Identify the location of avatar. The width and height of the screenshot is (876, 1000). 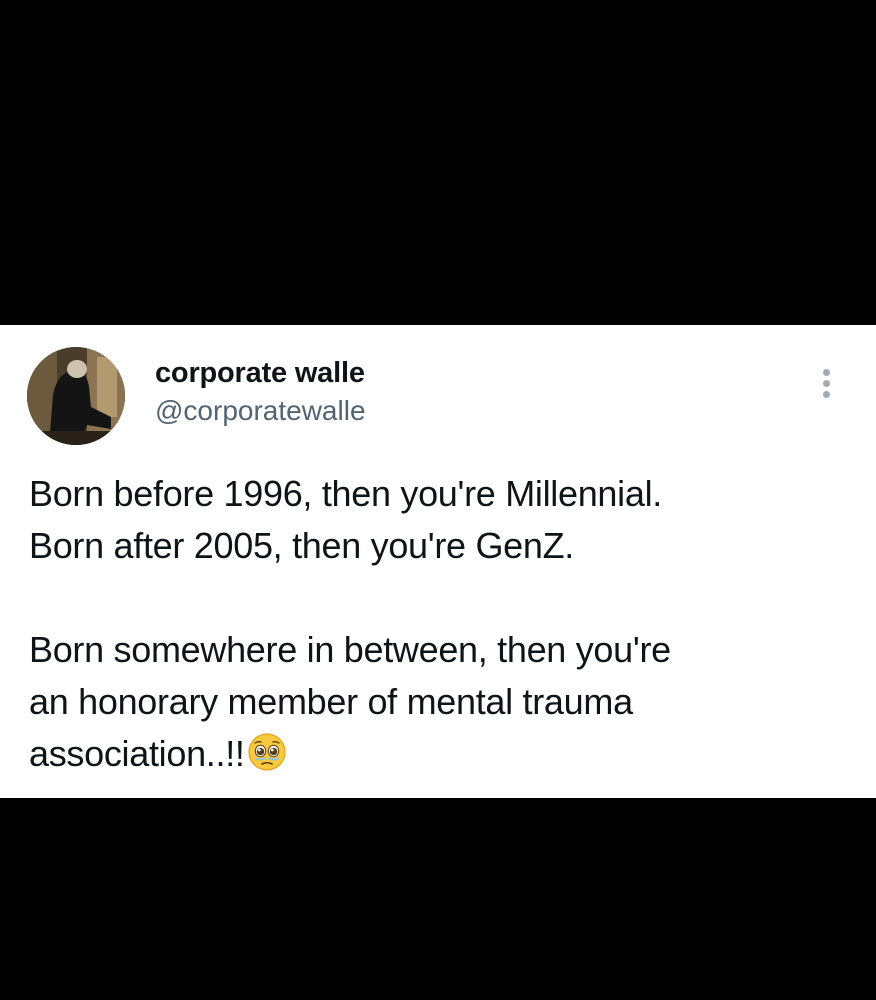
(76, 396).